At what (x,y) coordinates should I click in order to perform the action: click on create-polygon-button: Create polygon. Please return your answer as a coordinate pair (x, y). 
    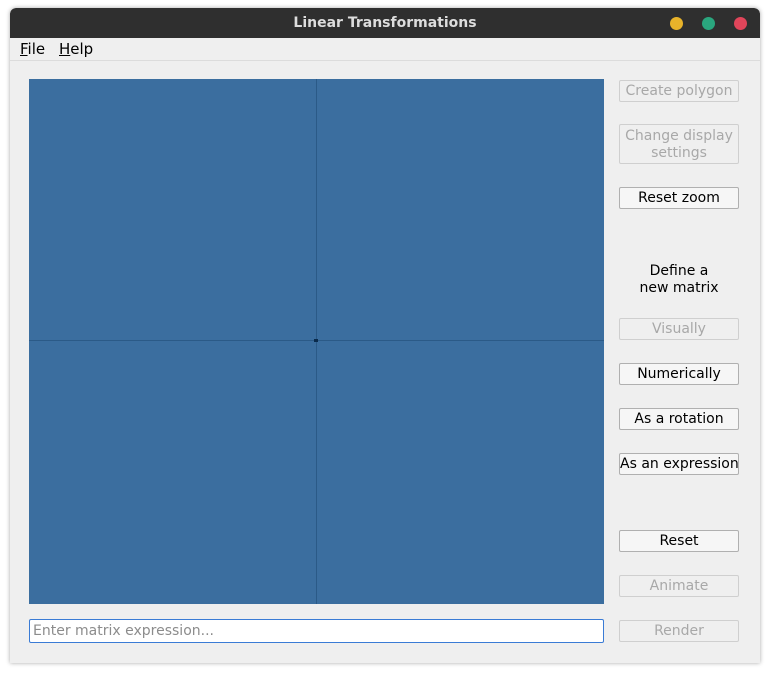
    Looking at the image, I should click on (679, 91).